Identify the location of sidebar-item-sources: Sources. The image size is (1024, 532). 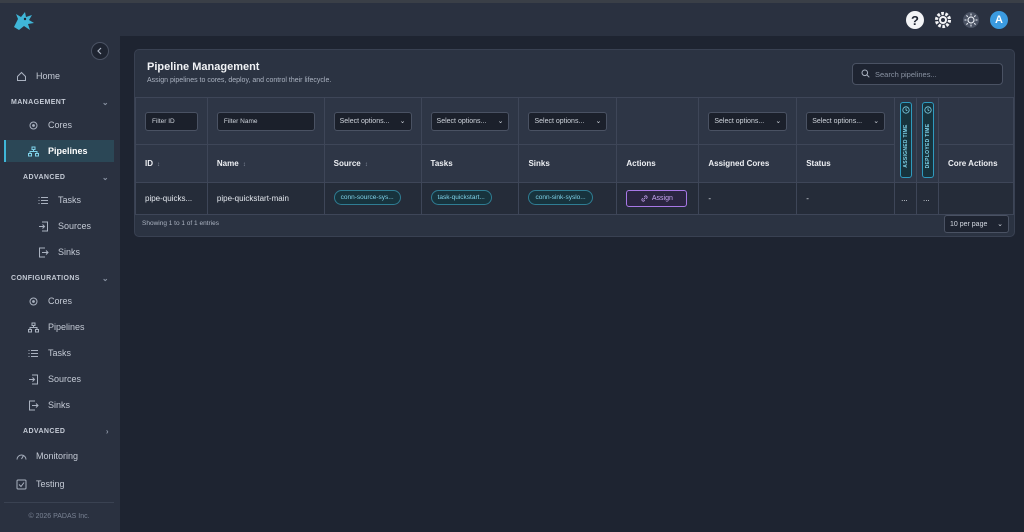
(59, 226).